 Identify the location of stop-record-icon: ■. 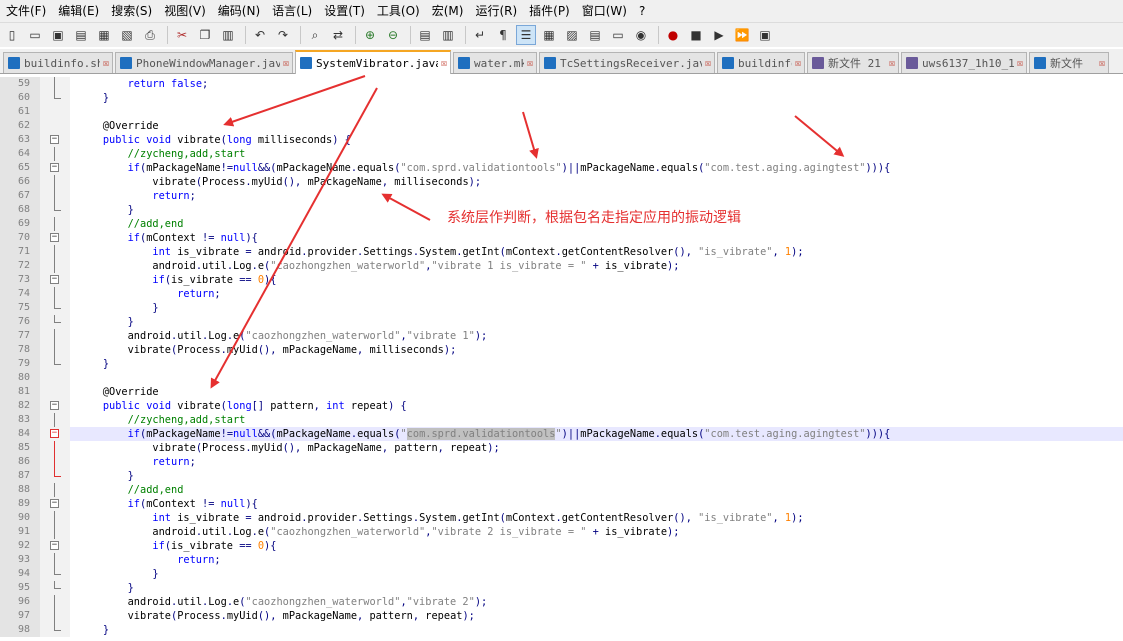
(696, 35).